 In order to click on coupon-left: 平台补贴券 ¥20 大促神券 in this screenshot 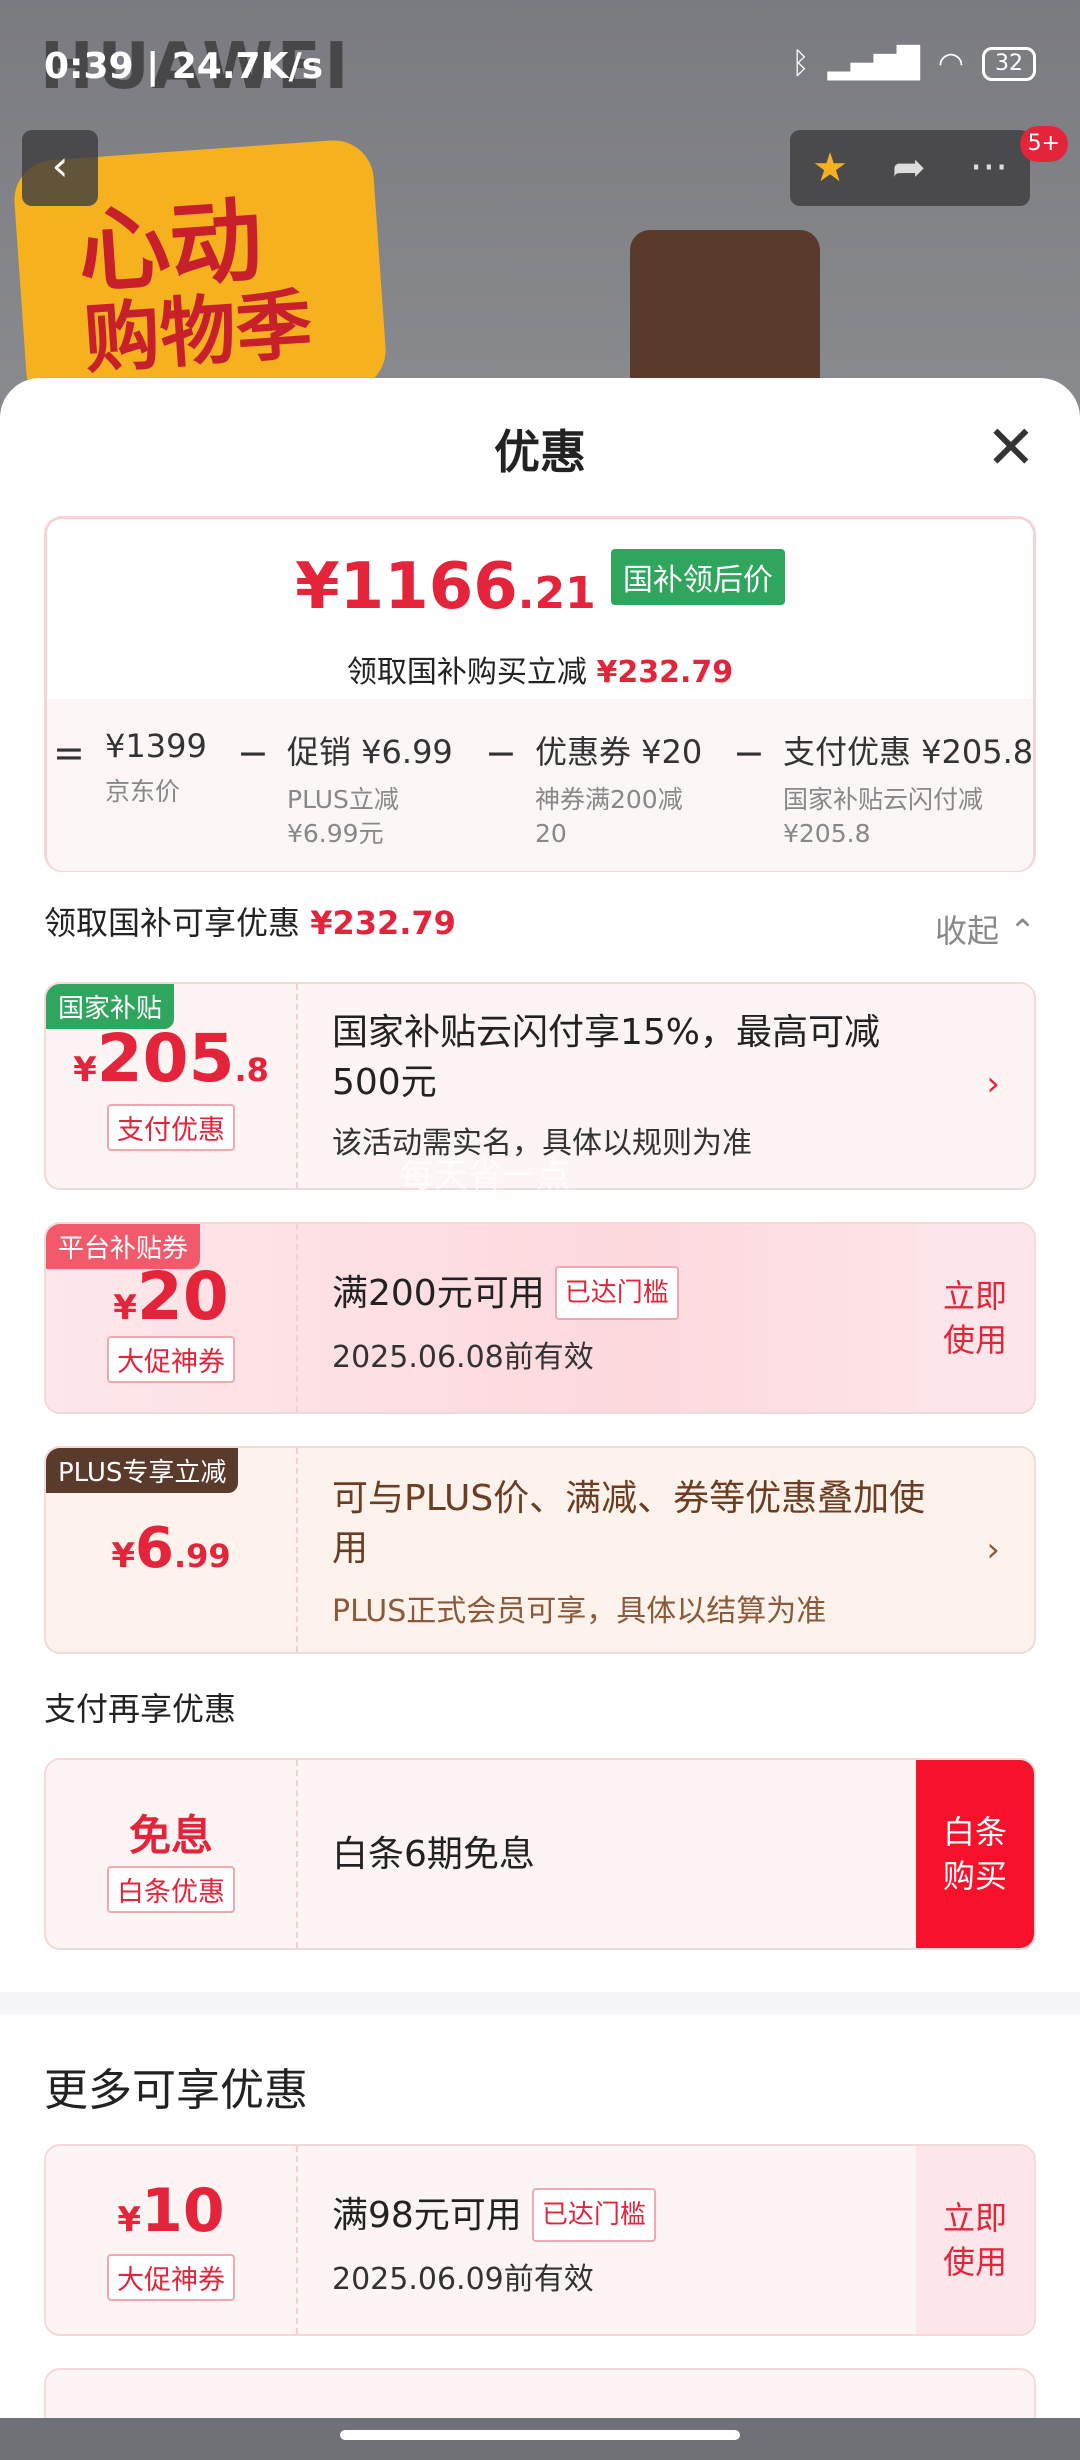, I will do `click(172, 1318)`.